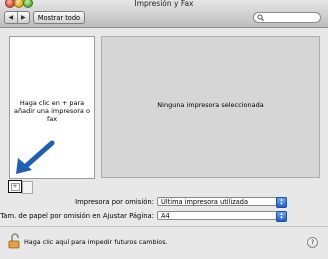  What do you see at coordinates (164, 4) in the screenshot?
I see `window-title: Impresión y Fax` at bounding box center [164, 4].